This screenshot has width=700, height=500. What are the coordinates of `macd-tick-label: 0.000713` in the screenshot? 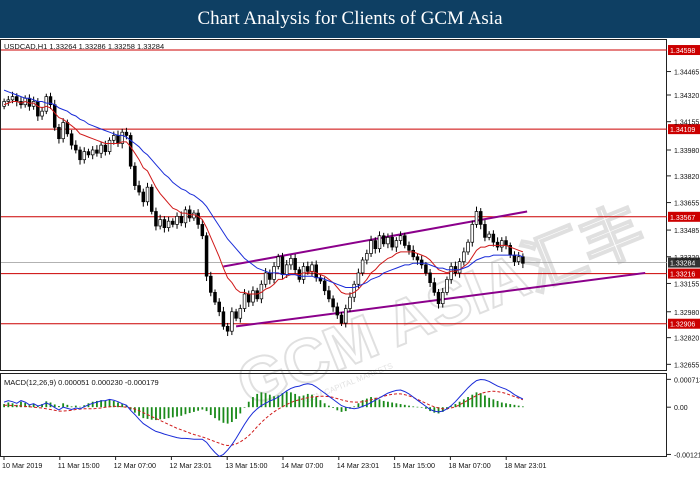 It's located at (687, 380).